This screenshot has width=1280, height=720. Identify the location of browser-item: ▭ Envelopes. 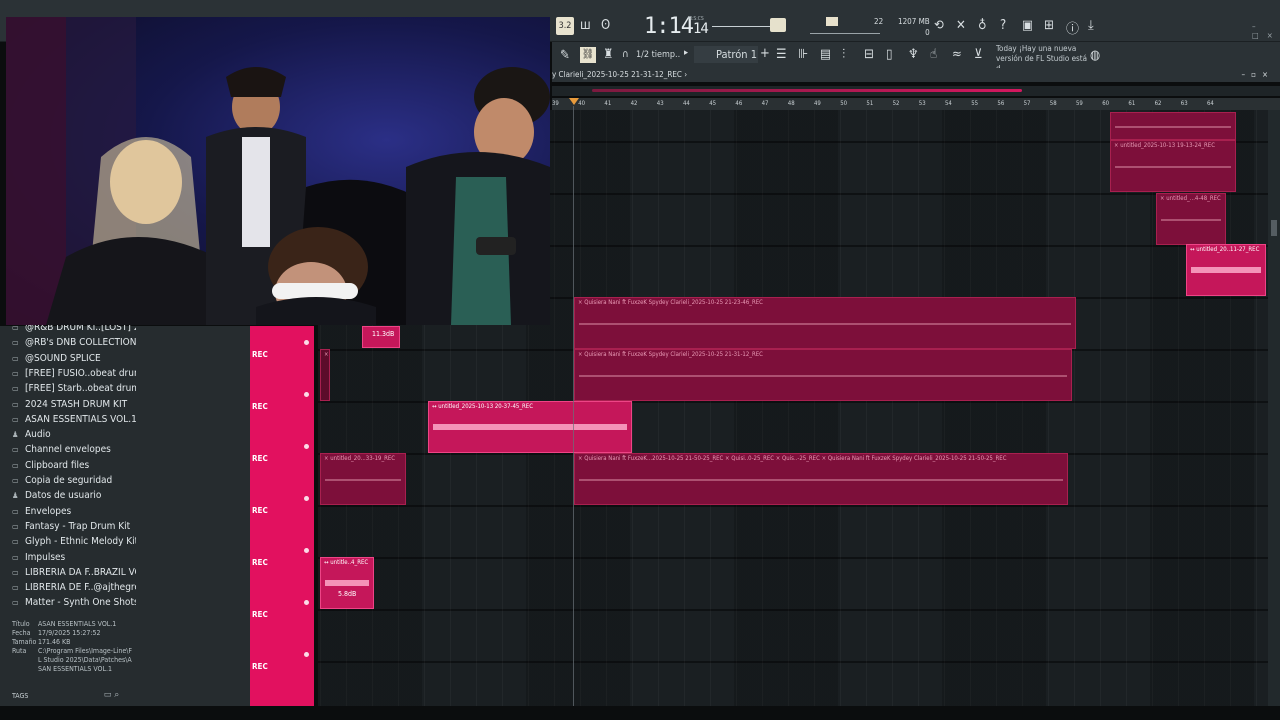
(74, 511).